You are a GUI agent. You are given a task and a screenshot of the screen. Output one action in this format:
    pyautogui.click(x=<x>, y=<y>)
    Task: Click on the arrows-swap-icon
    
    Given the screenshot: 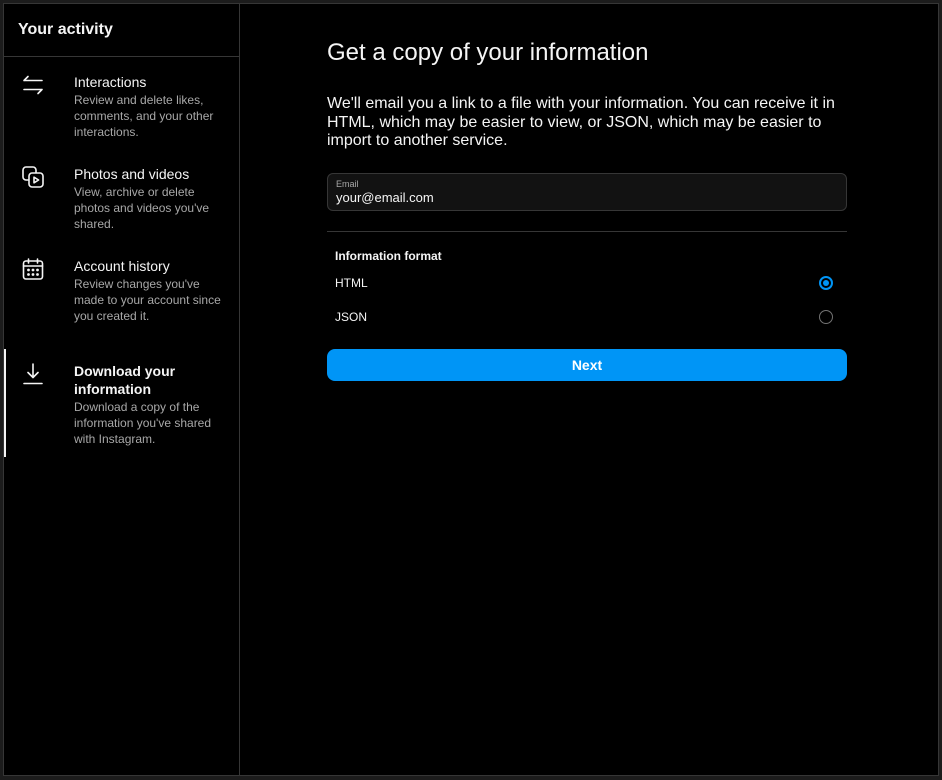 What is the action you would take?
    pyautogui.click(x=39, y=119)
    